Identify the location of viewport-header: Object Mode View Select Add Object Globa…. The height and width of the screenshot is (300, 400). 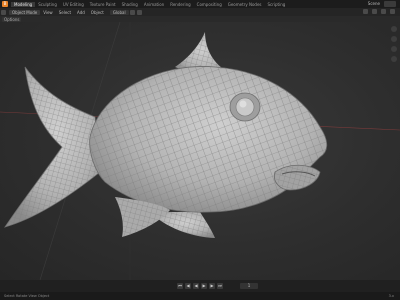
(200, 12).